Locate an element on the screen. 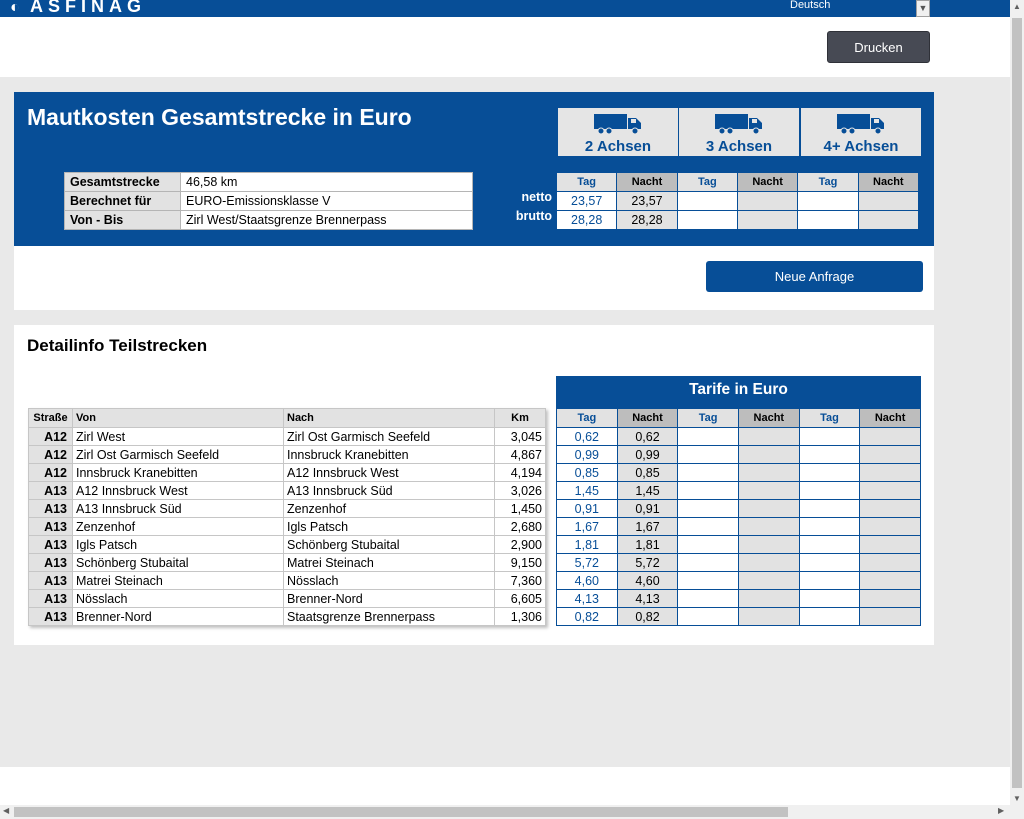  language-select: Deutsch ▼ is located at coordinates (855, 8).